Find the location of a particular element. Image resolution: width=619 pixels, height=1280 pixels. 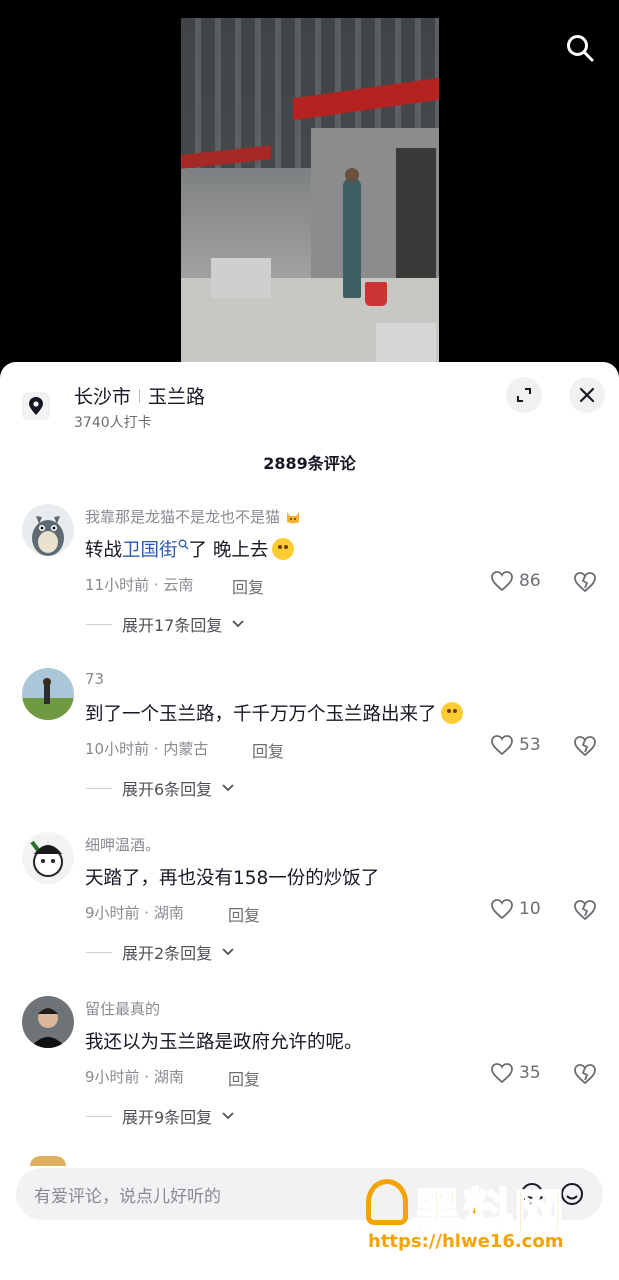

comment-username: 细呷温酒。 is located at coordinates (122, 844).